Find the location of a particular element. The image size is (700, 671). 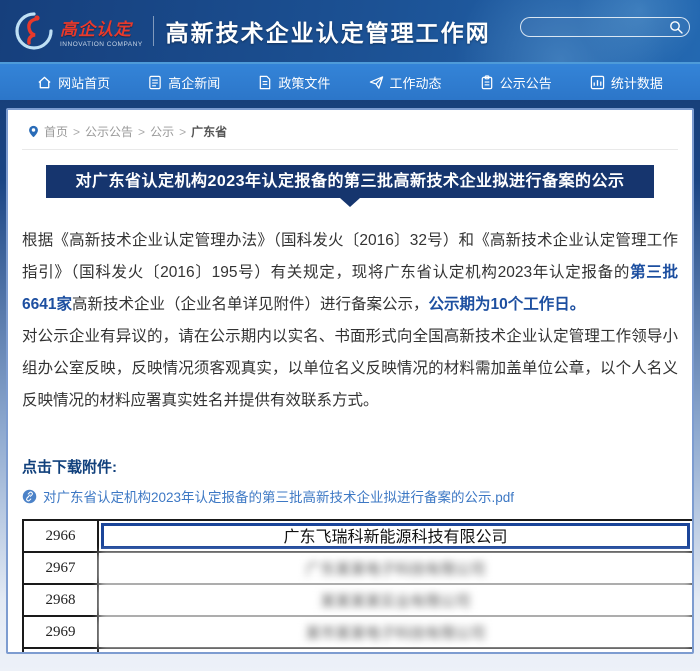

attachment-section-label: 点击下载附件: is located at coordinates (69, 467).